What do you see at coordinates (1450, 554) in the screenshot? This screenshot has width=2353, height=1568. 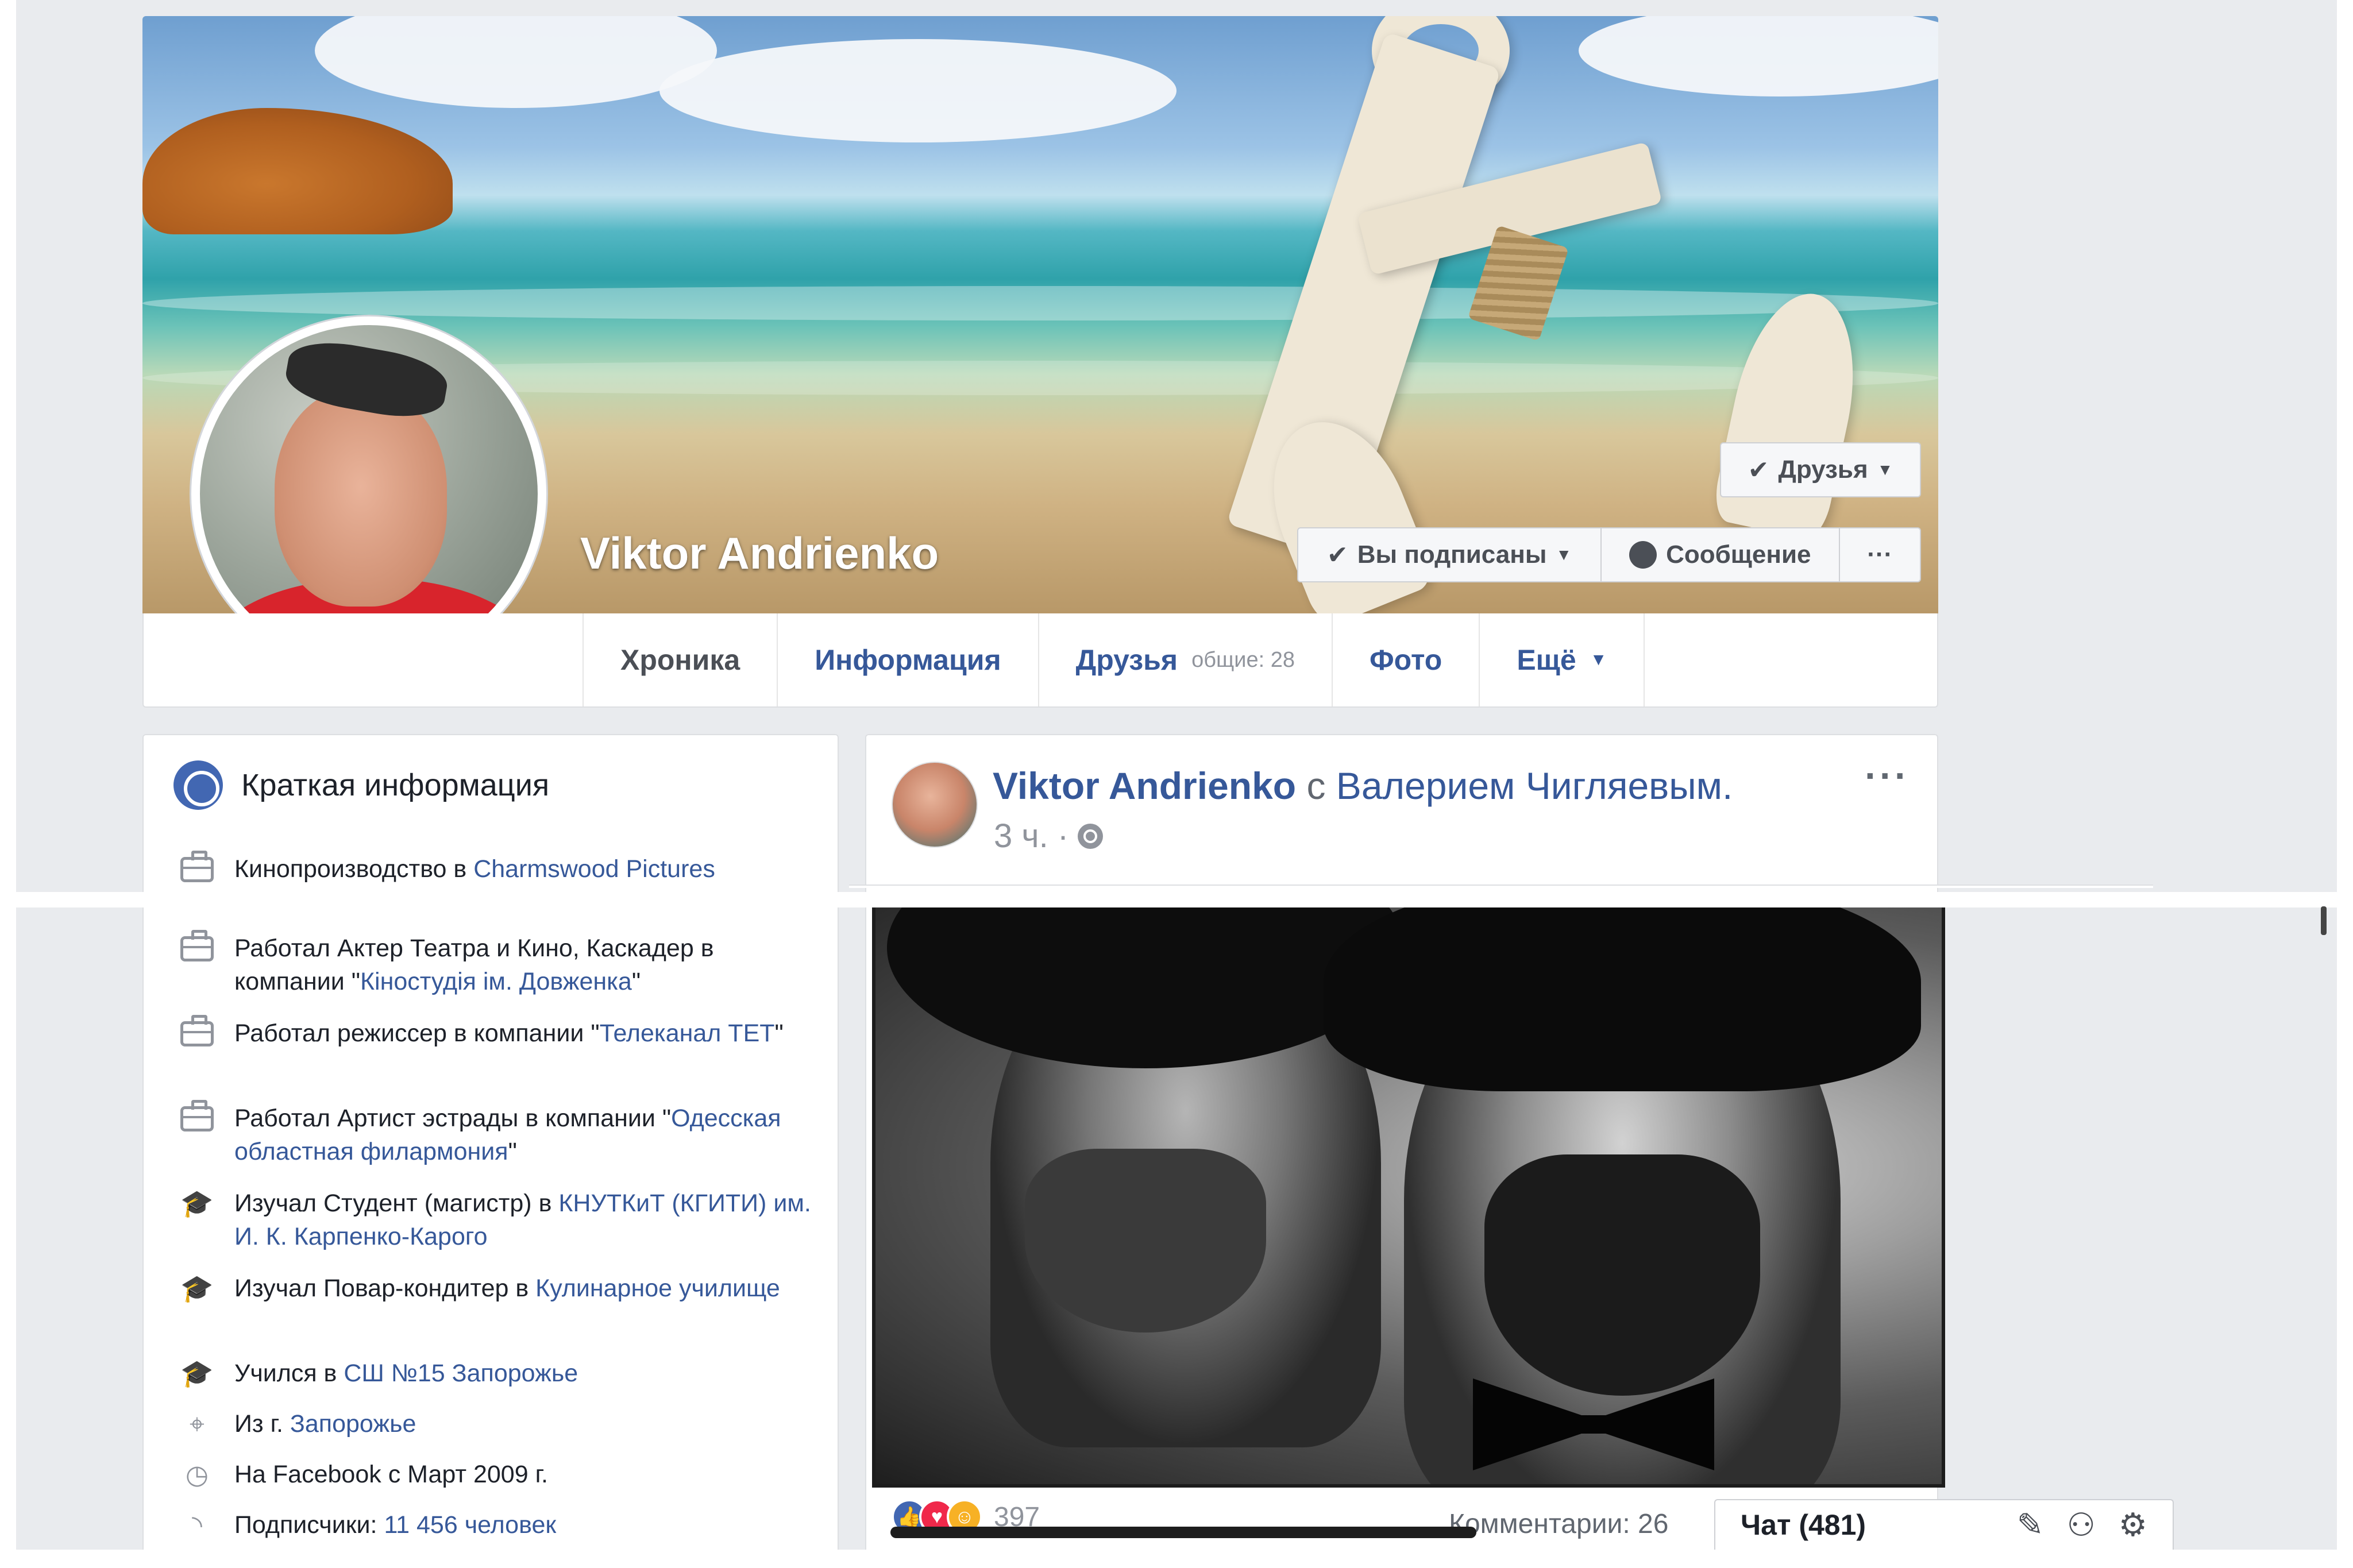 I see `subscribed-button: ✔ Вы подписаны ▼` at bounding box center [1450, 554].